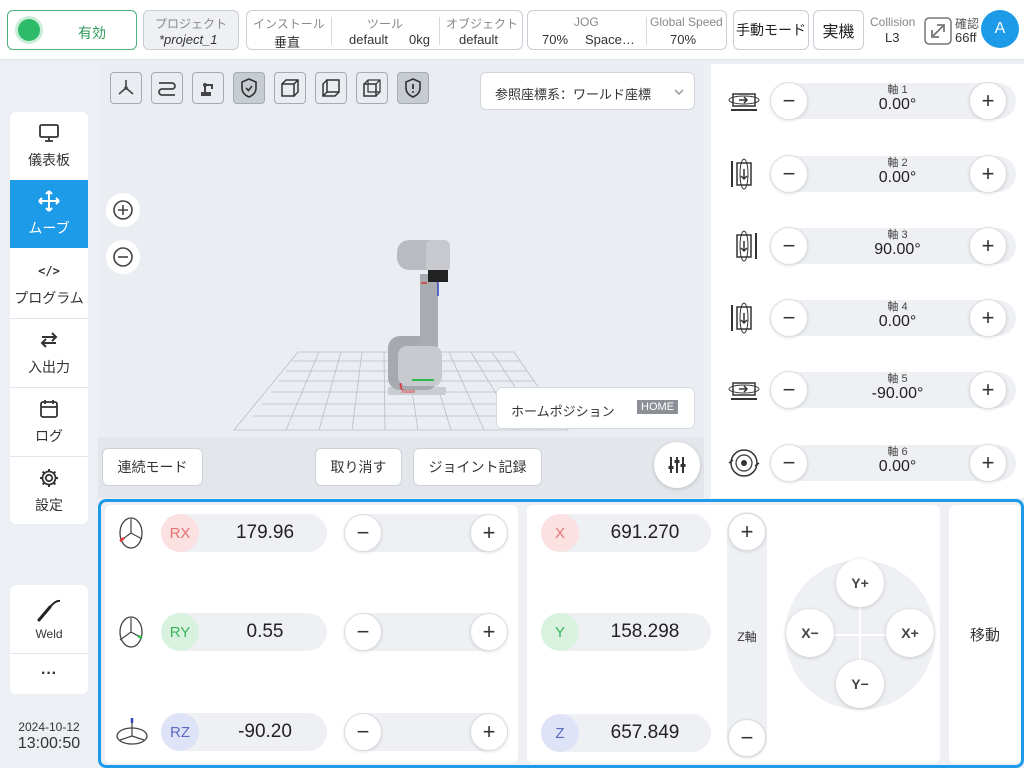 This screenshot has height=768, width=1024. Describe the element at coordinates (131, 632) in the screenshot. I see `ry-rotation-icon` at that location.